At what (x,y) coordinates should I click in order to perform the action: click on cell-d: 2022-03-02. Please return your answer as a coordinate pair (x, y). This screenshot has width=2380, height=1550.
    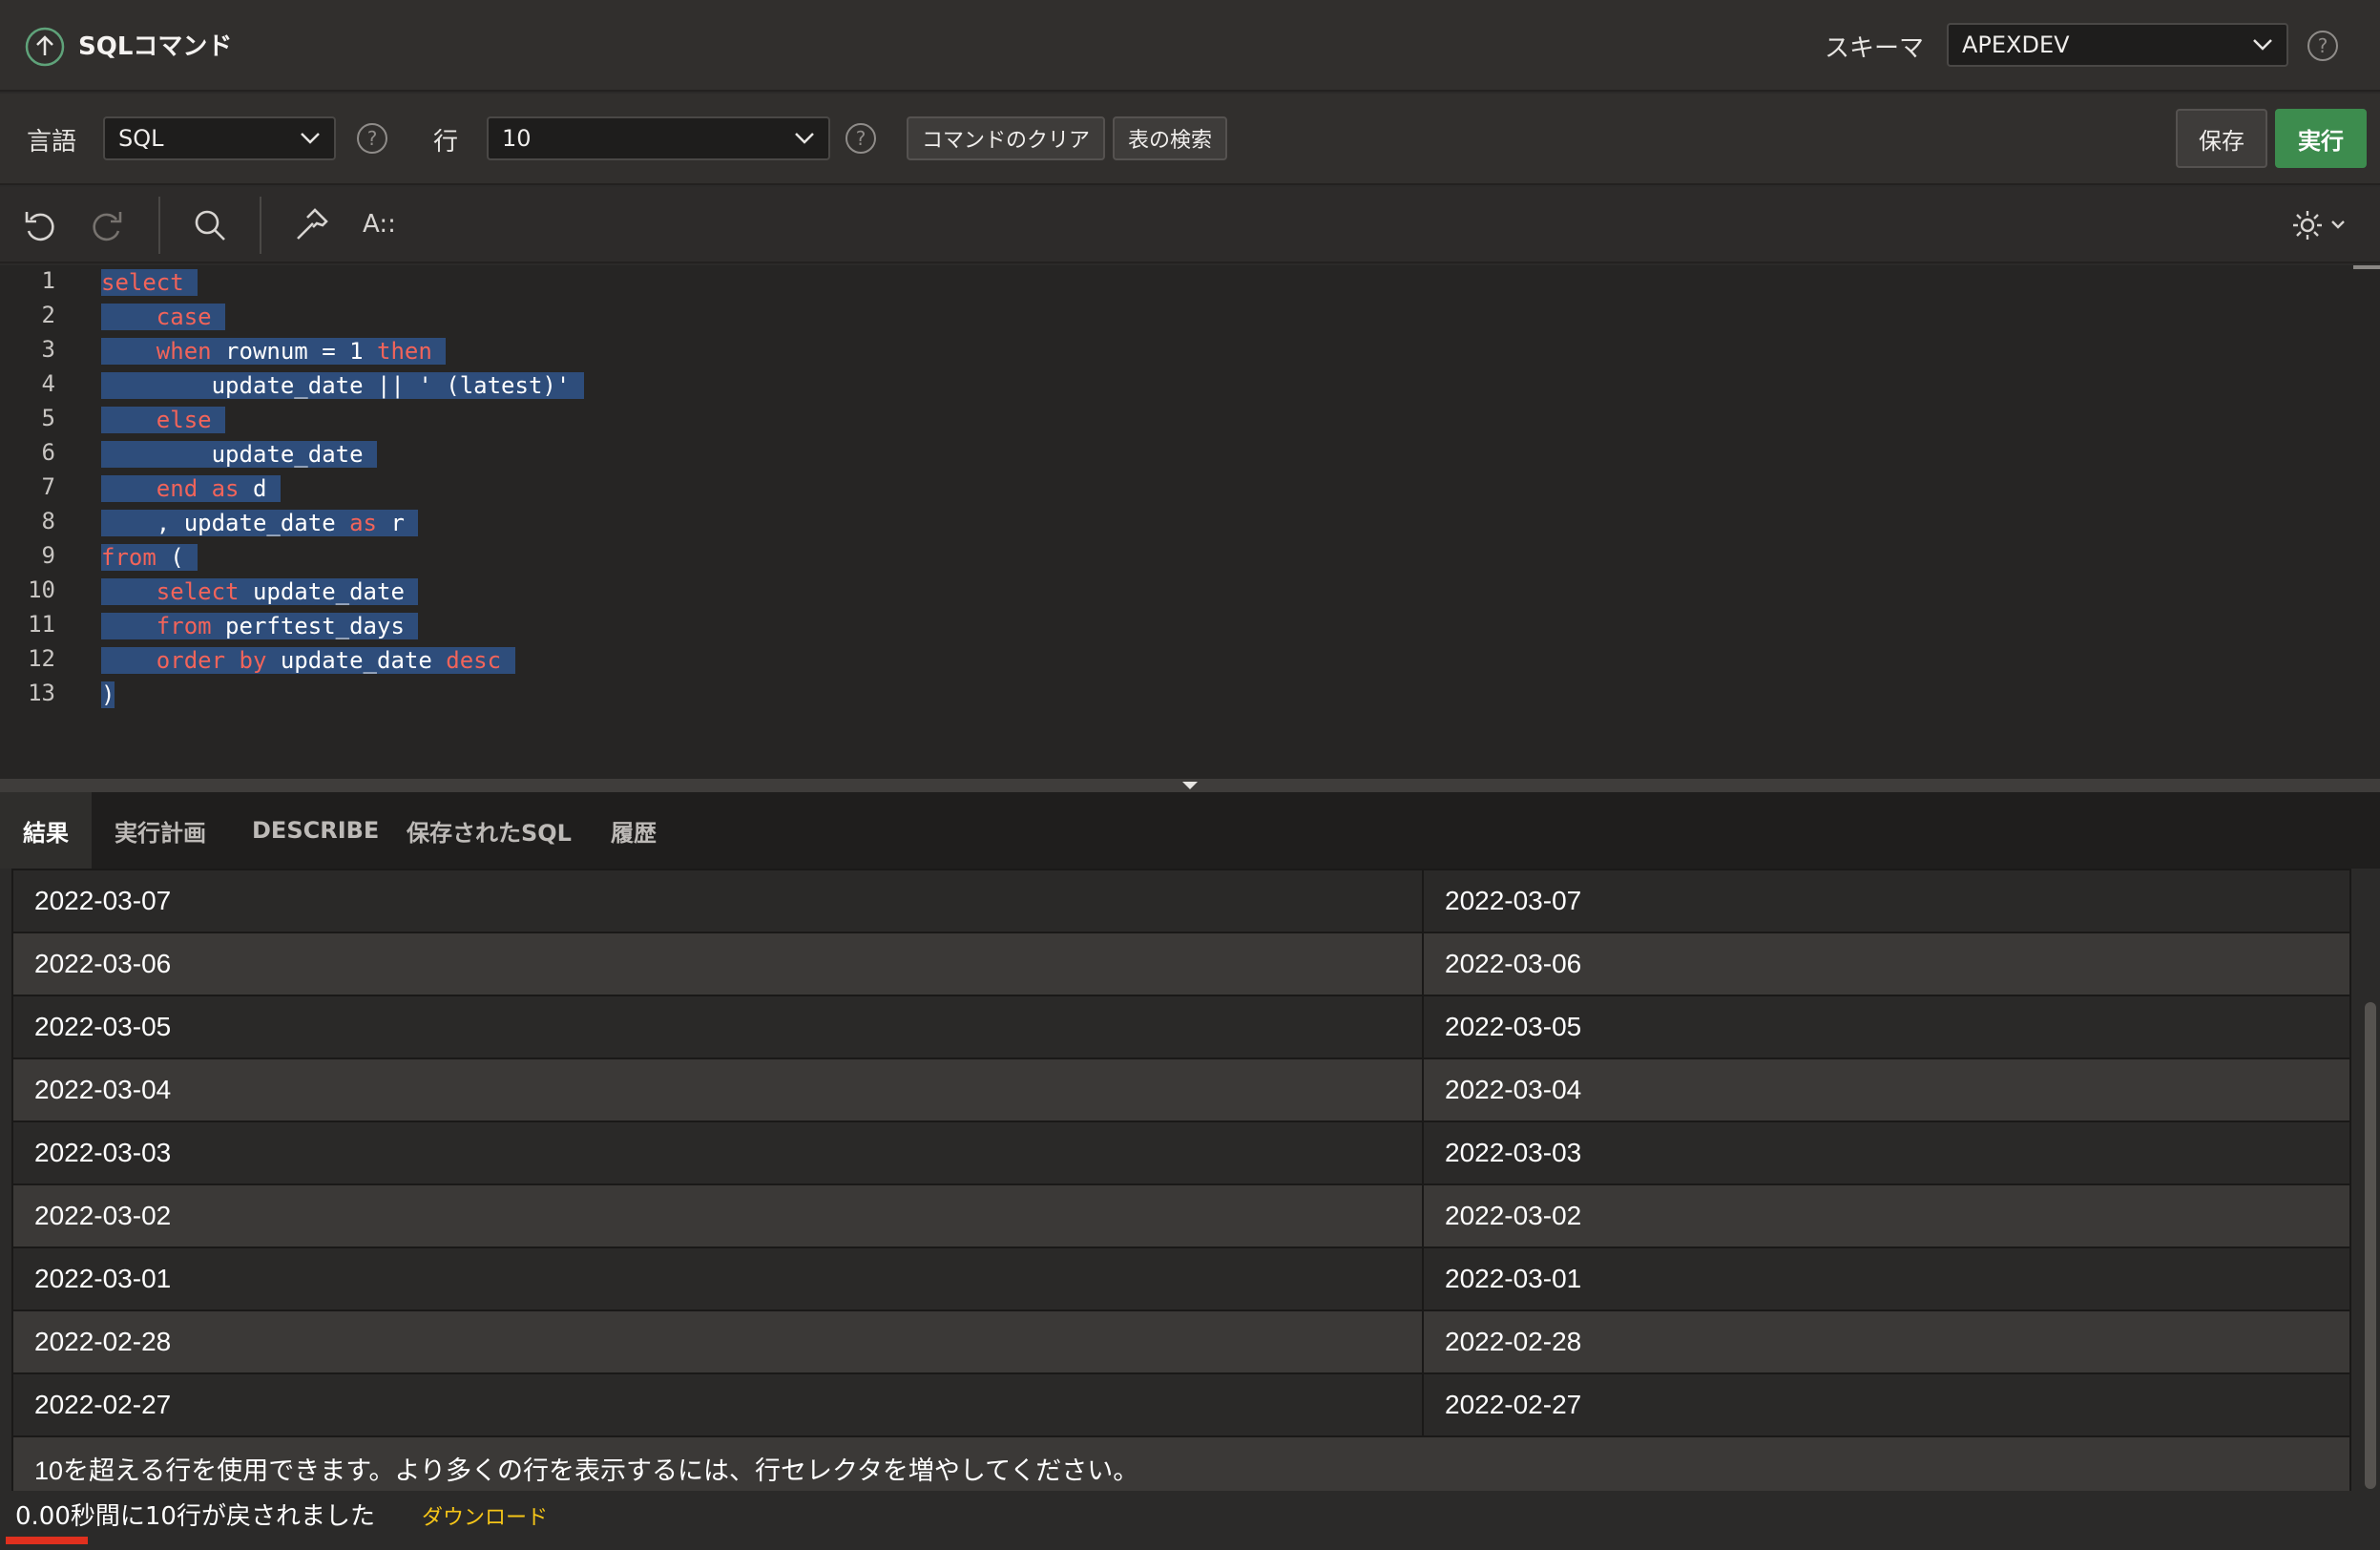
    Looking at the image, I should click on (717, 1216).